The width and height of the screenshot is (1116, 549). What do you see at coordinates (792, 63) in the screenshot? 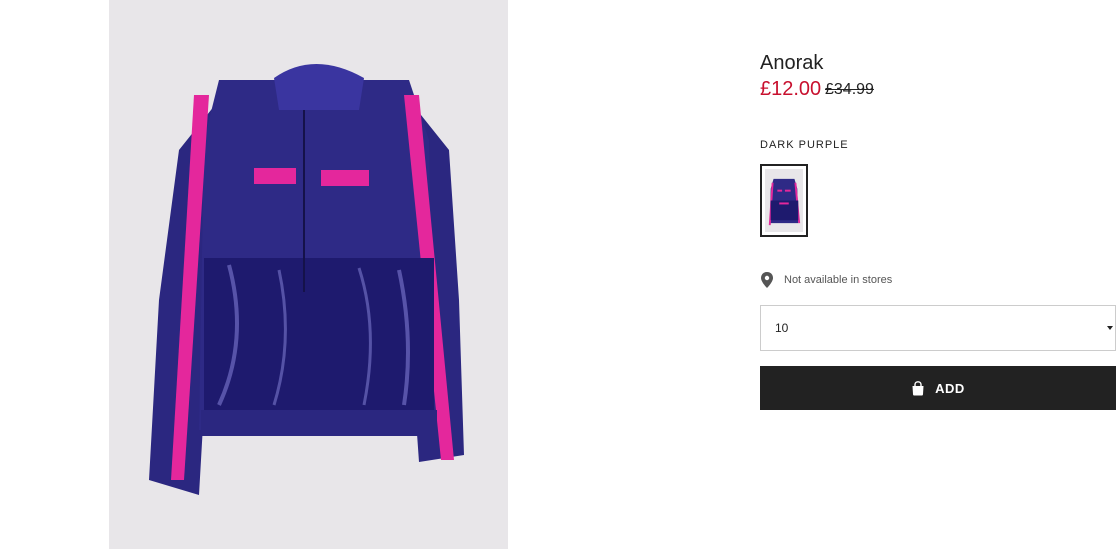
I see `product-title: Anorak` at bounding box center [792, 63].